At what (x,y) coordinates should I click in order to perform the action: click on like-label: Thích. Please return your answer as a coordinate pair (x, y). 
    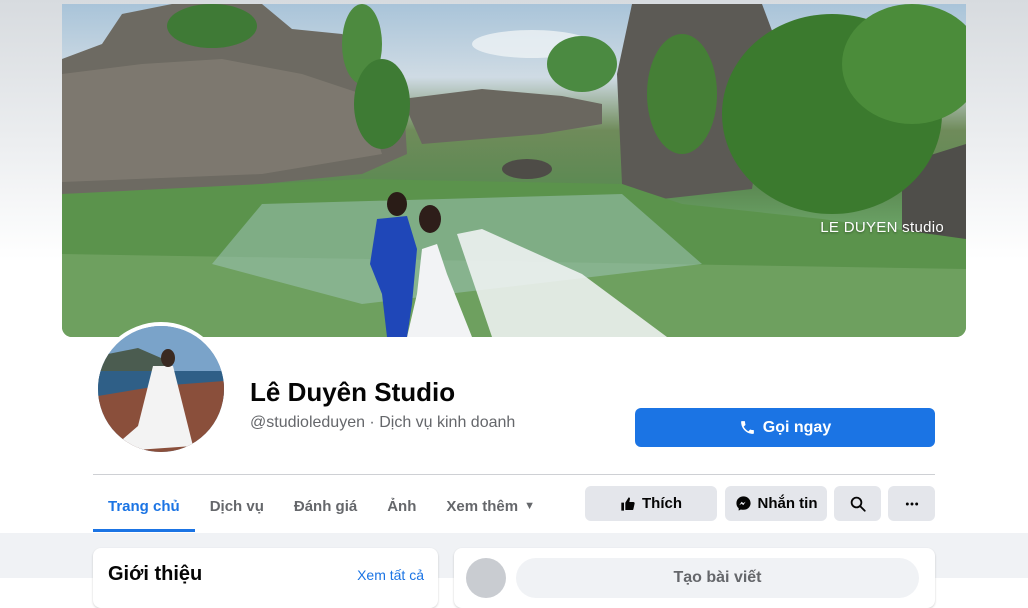
    Looking at the image, I should click on (662, 503).